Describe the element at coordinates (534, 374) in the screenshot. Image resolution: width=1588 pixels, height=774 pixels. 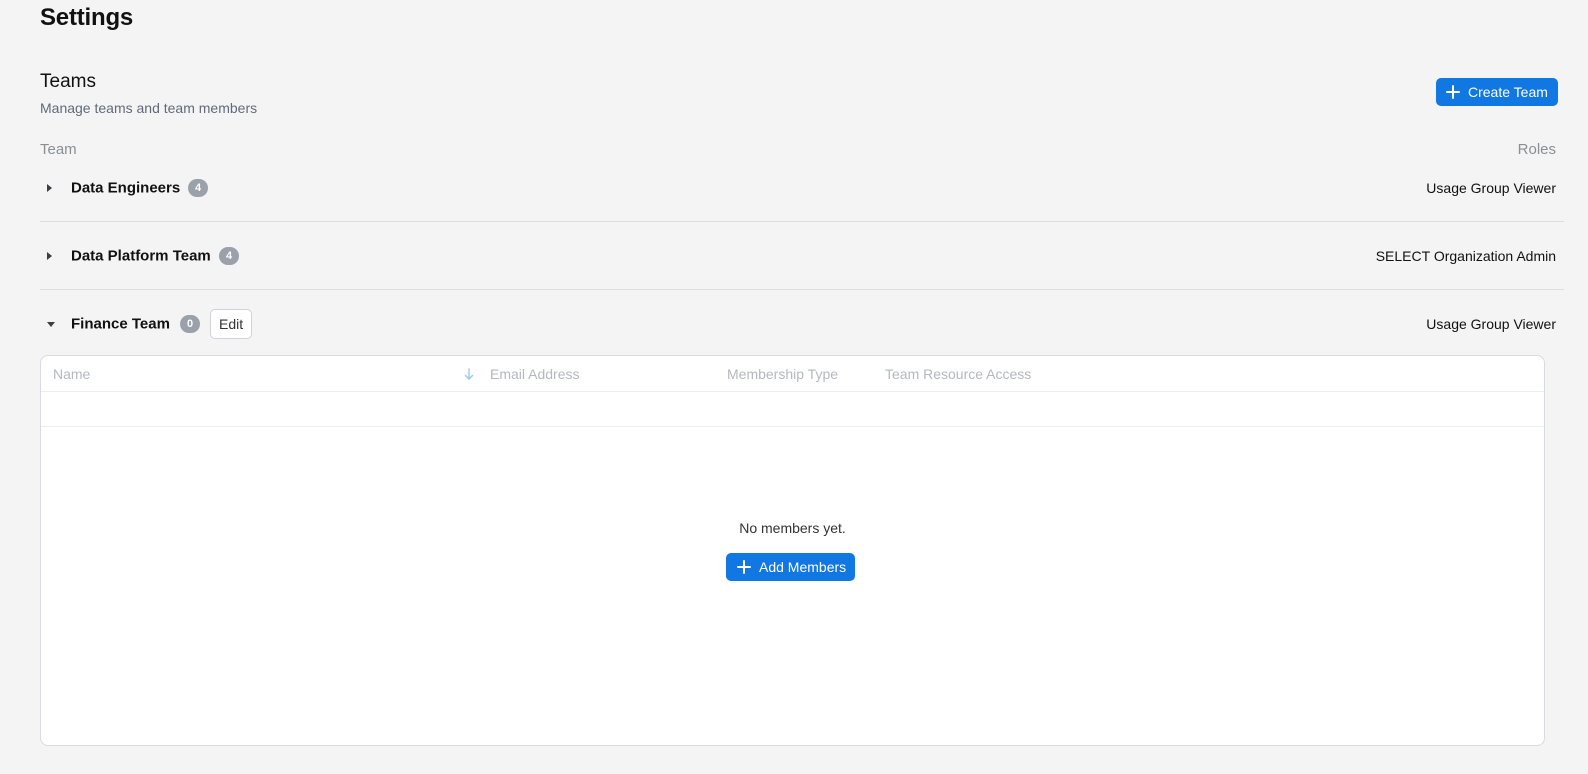
I see `column-header-email: Email Address` at that location.